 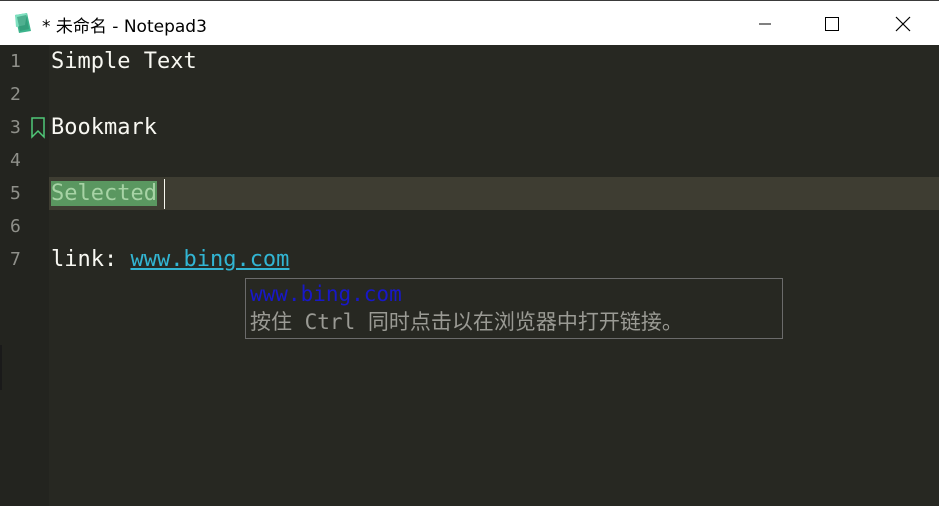 I want to click on editor-line: link: www.bing.com, so click(x=170, y=259).